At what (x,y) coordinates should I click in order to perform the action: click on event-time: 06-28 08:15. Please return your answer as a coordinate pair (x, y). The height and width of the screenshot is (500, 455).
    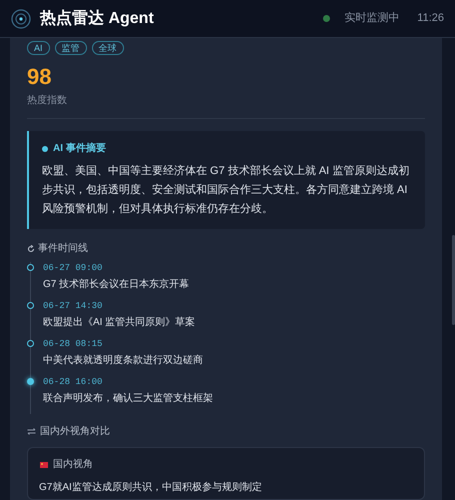
    Looking at the image, I should click on (73, 344).